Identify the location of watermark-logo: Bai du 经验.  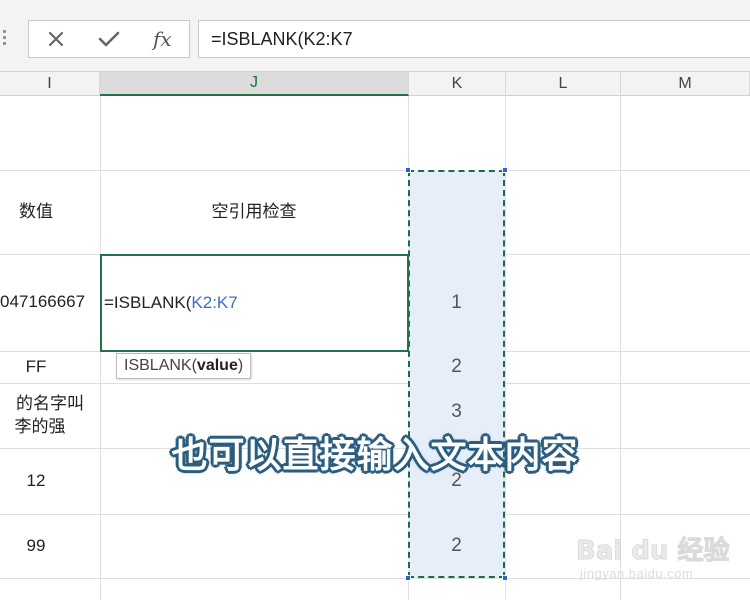
(653, 551).